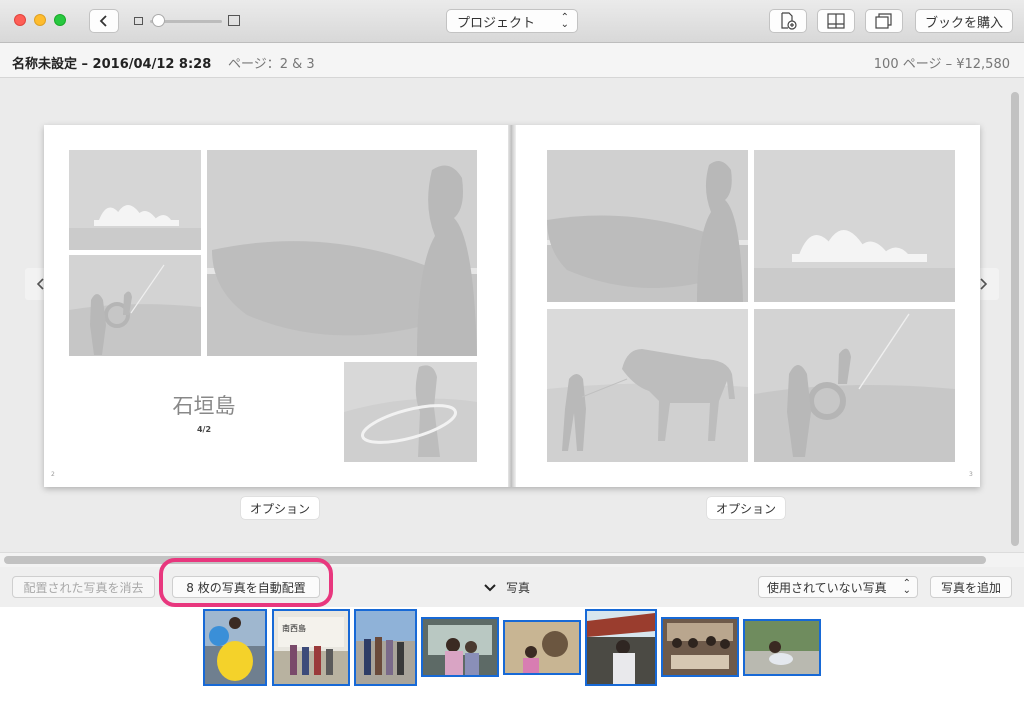  I want to click on pages-view-button, so click(884, 21).